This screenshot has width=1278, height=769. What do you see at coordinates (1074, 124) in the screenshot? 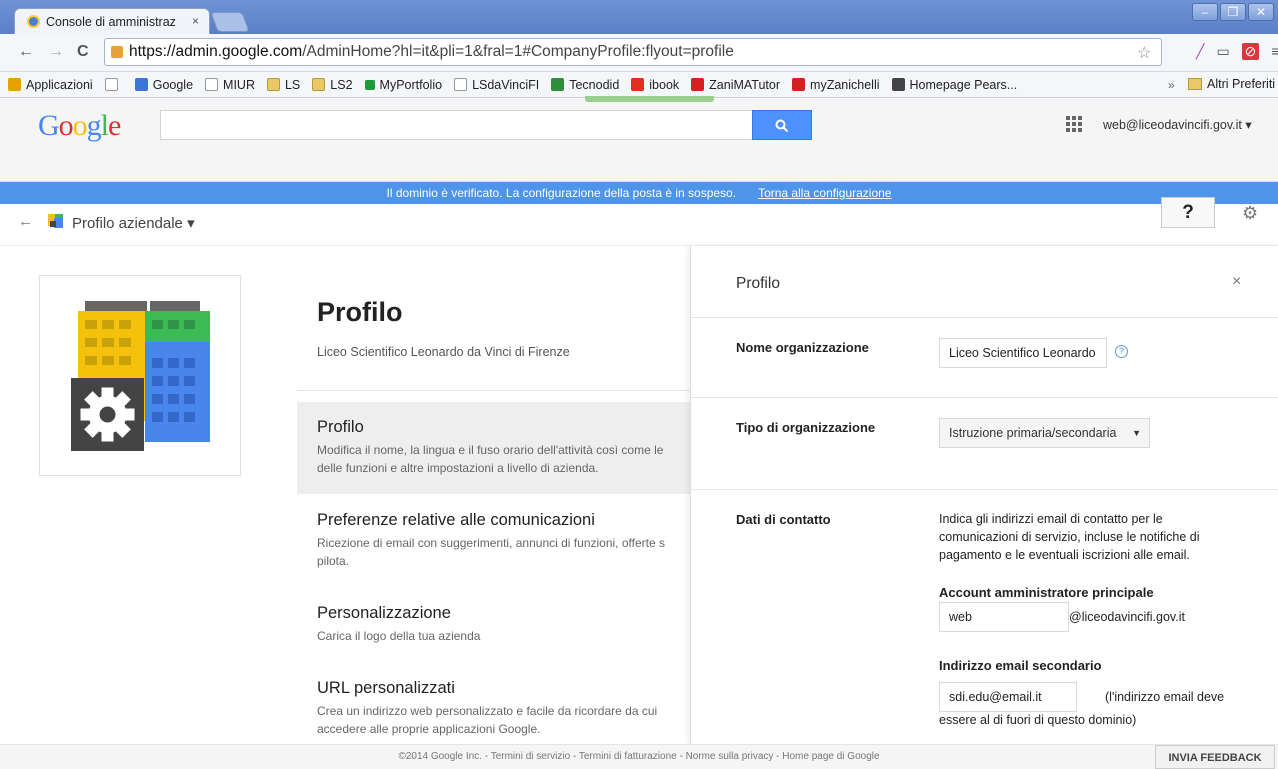
I see `apps-grid-icon` at bounding box center [1074, 124].